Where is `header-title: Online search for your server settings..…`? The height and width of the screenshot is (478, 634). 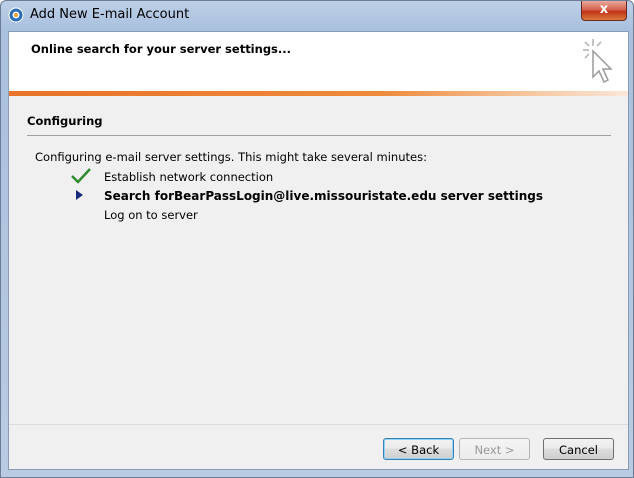
header-title: Online search for your server settings..… is located at coordinates (161, 49).